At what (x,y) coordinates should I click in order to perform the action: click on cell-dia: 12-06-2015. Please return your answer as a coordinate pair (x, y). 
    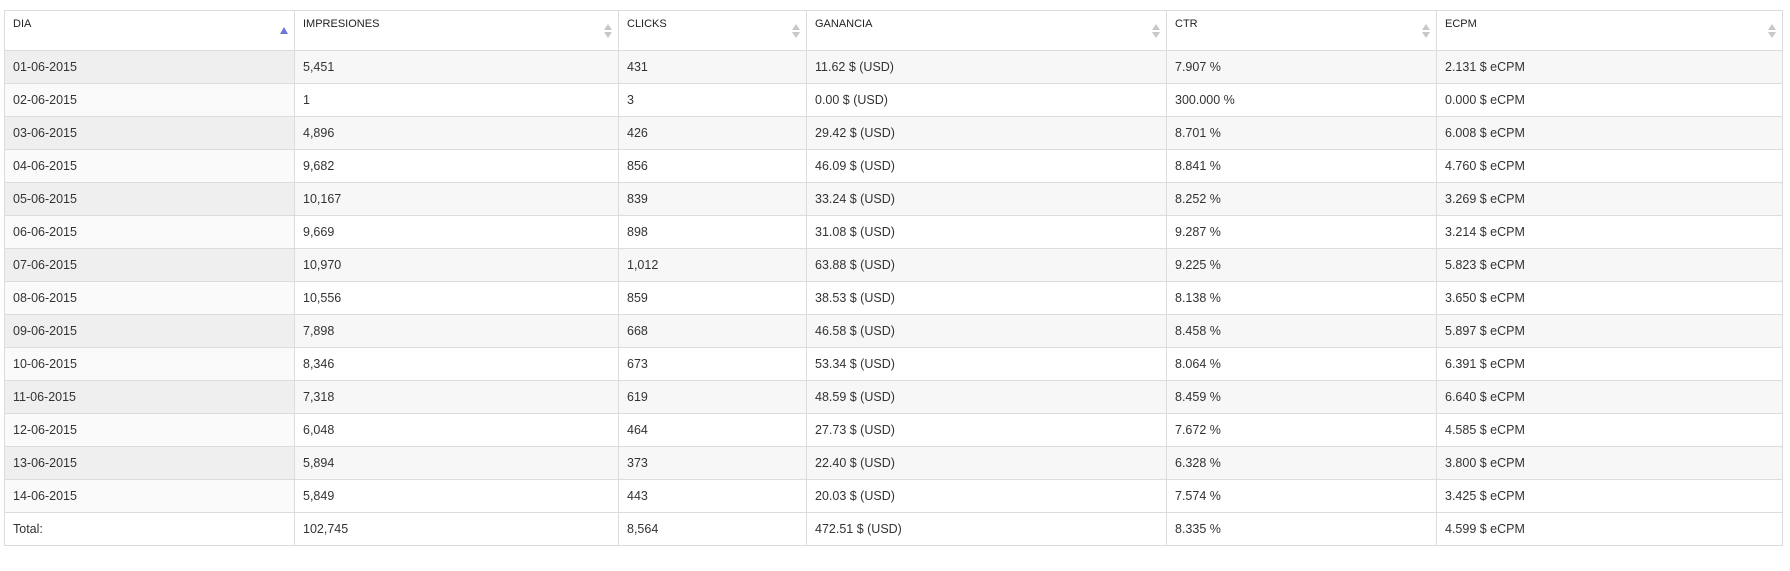
    Looking at the image, I should click on (149, 430).